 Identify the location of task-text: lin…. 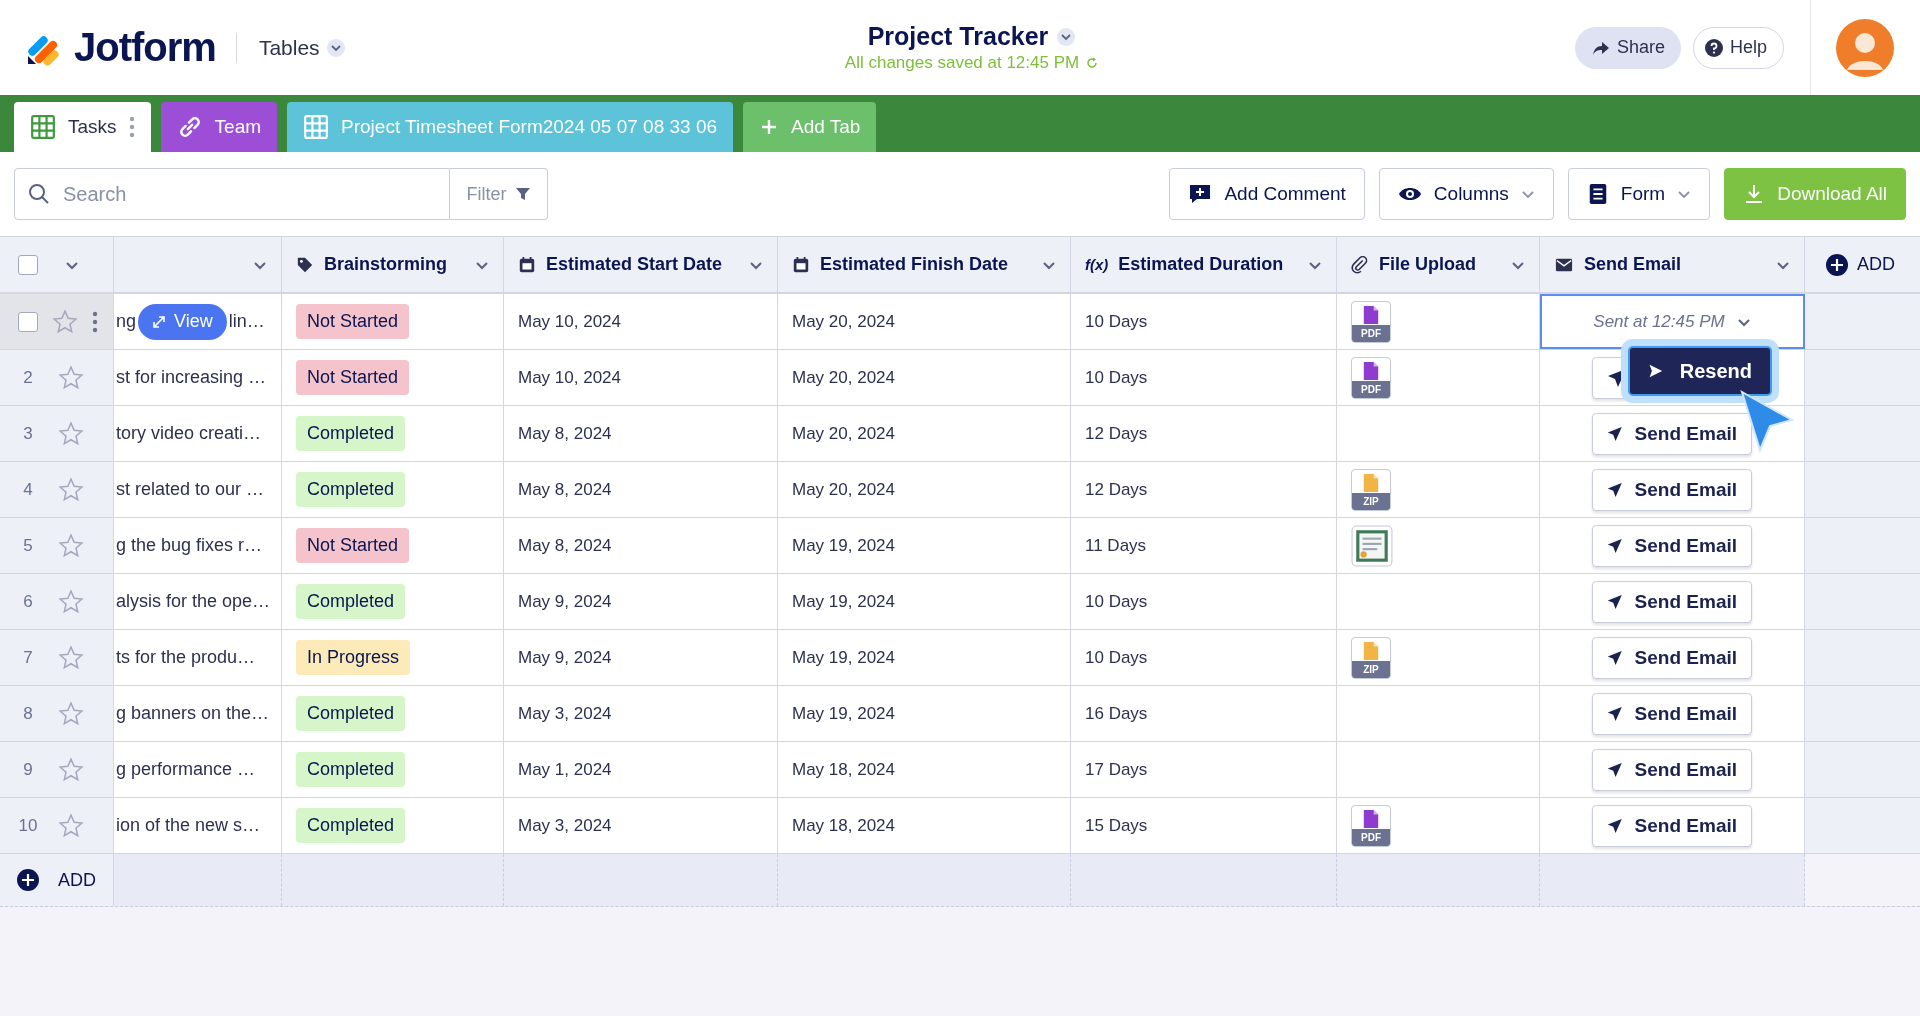
(246, 321).